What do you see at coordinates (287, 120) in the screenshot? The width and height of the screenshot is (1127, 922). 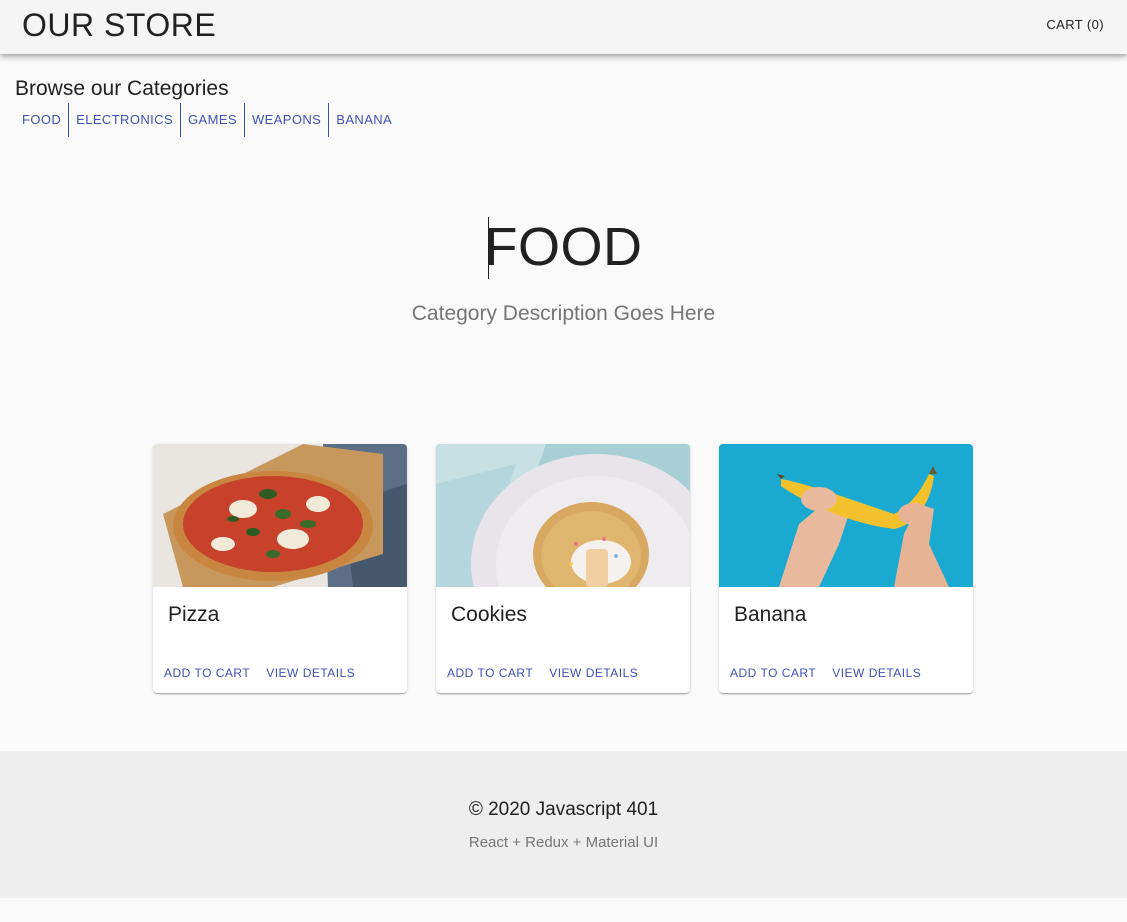 I see `category-button-weapons: WEAPONS` at bounding box center [287, 120].